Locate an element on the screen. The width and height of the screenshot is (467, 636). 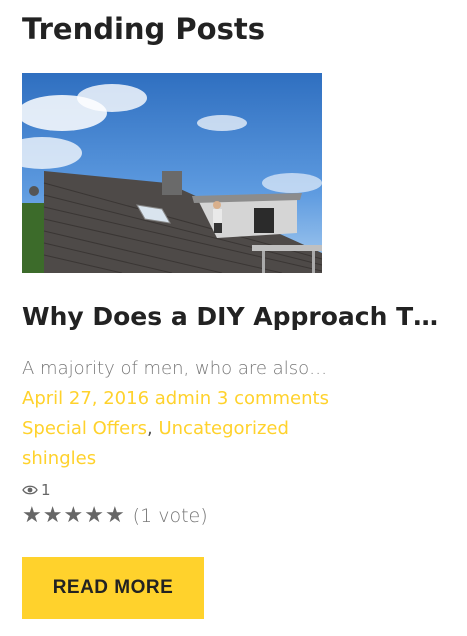
post-views: 1 is located at coordinates (36, 490).